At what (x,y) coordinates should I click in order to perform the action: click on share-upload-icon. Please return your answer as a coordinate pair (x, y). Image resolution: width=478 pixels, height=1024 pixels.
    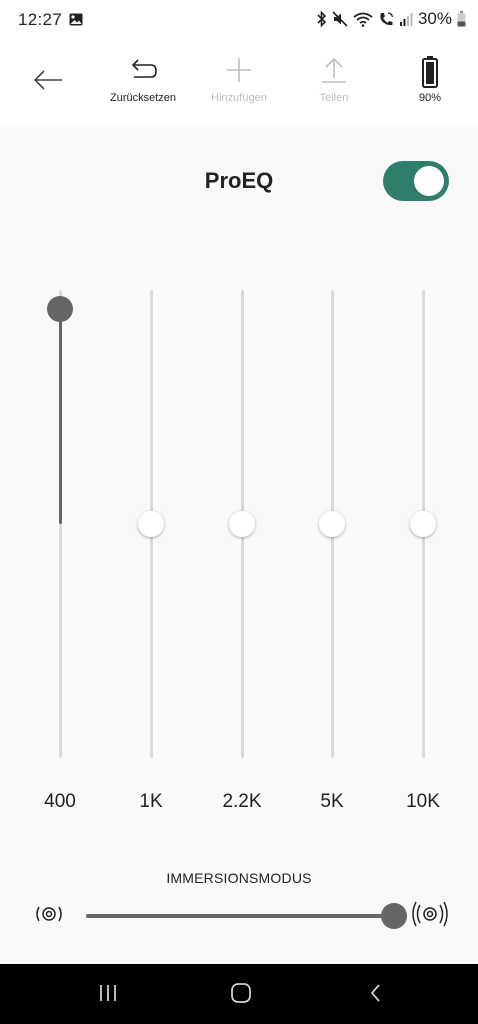
    Looking at the image, I should click on (334, 70).